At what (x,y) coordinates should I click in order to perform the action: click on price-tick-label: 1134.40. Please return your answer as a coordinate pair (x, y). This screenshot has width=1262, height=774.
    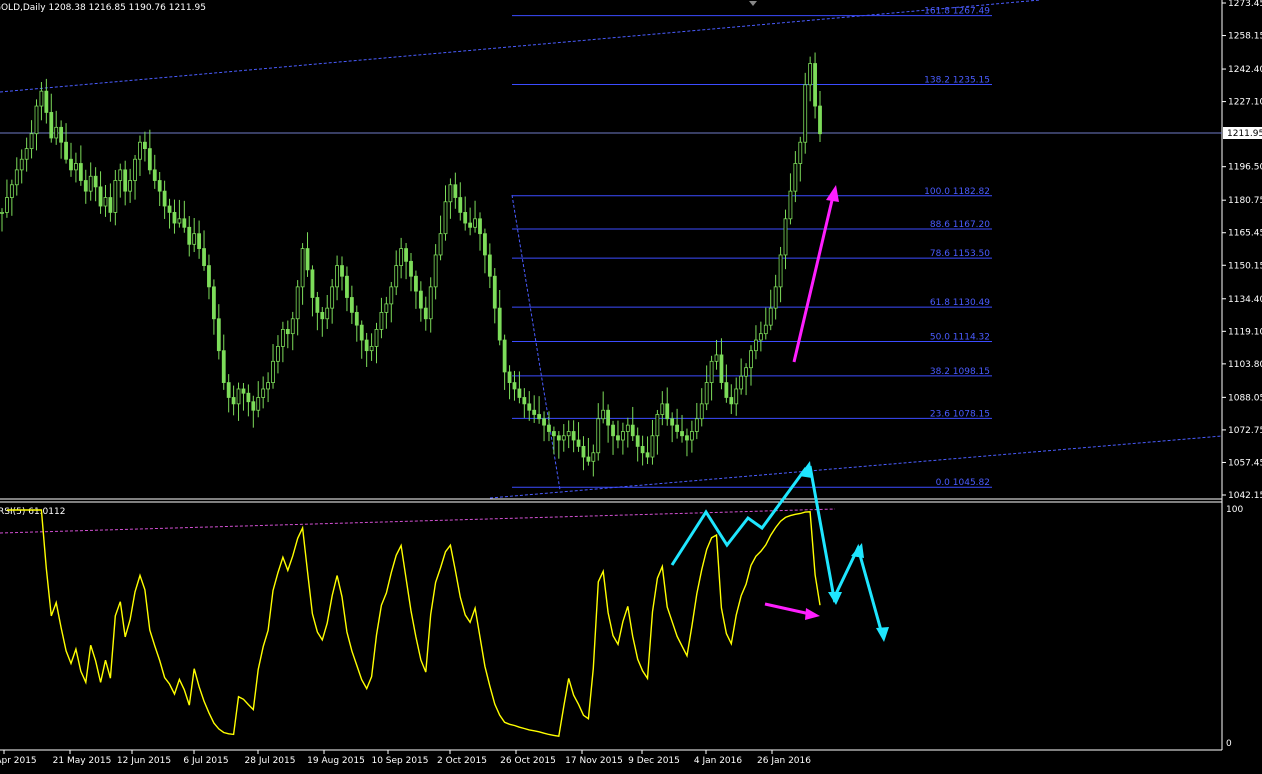
    Looking at the image, I should click on (1245, 300).